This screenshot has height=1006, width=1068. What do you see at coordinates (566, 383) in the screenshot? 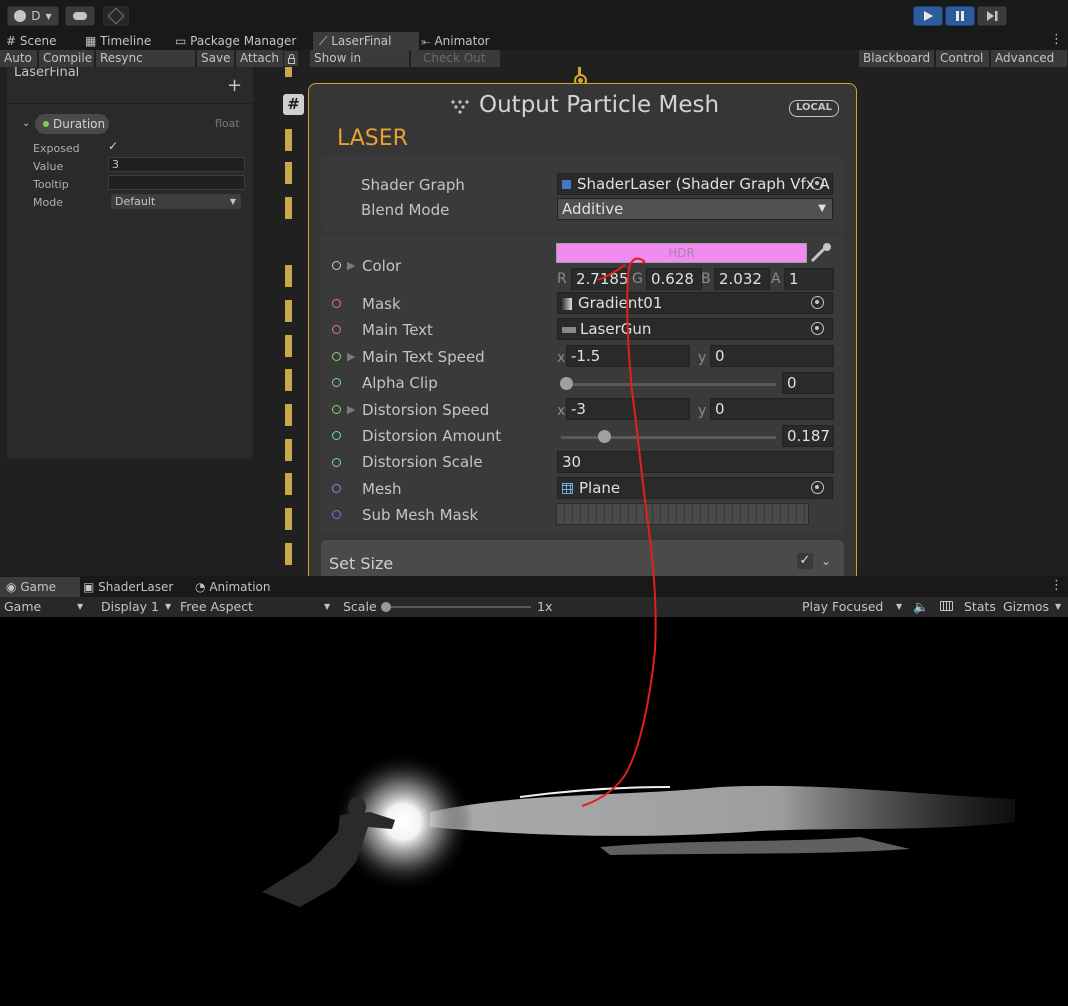
I see `alpha-clip-slider-thumb` at bounding box center [566, 383].